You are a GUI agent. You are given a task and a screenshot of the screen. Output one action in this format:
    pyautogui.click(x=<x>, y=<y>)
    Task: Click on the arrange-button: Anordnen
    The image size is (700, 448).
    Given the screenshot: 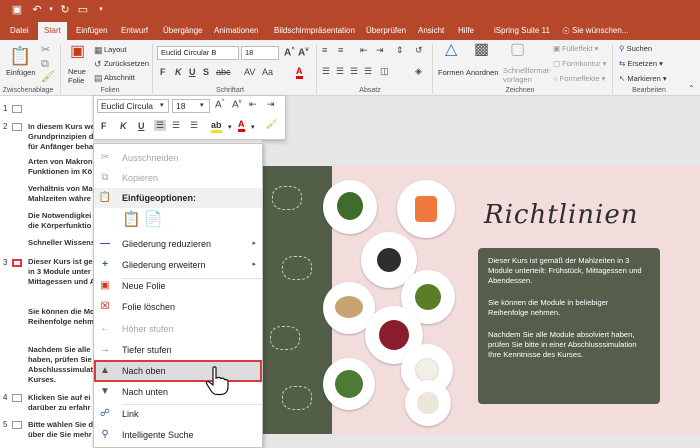 What is the action you would take?
    pyautogui.click(x=482, y=72)
    